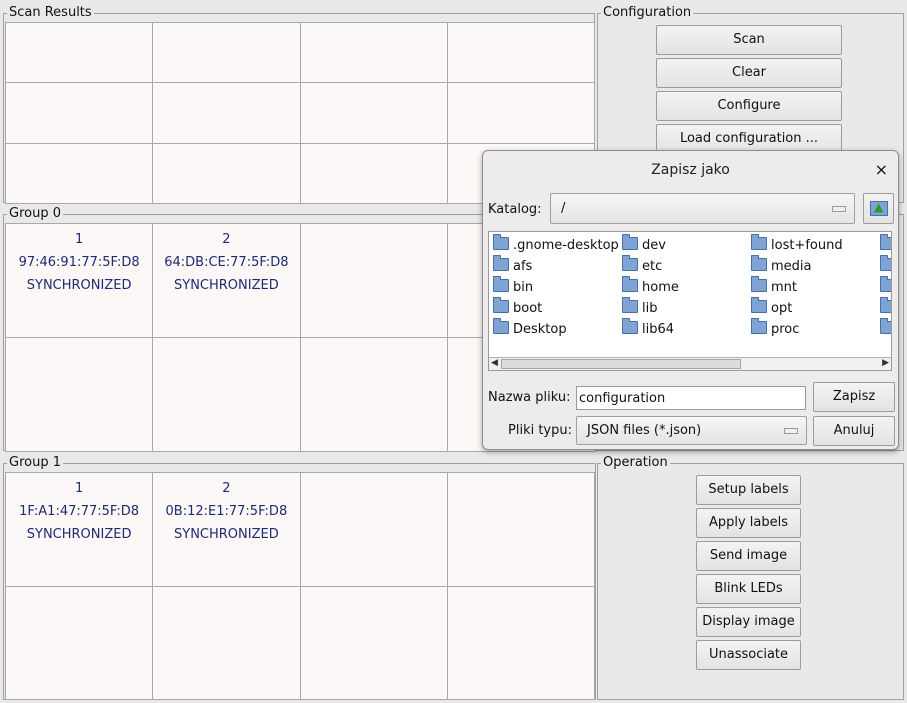  Describe the element at coordinates (691, 430) in the screenshot. I see `filetype-combo: JSON files (*.json)` at that location.